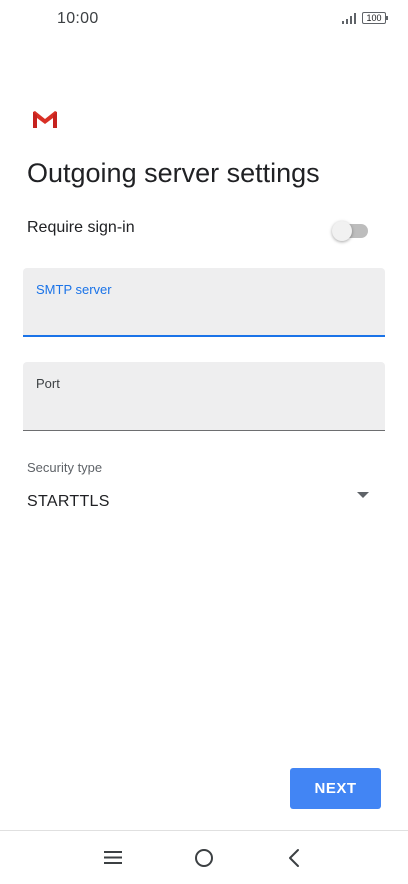  I want to click on menu-icon, so click(113, 857).